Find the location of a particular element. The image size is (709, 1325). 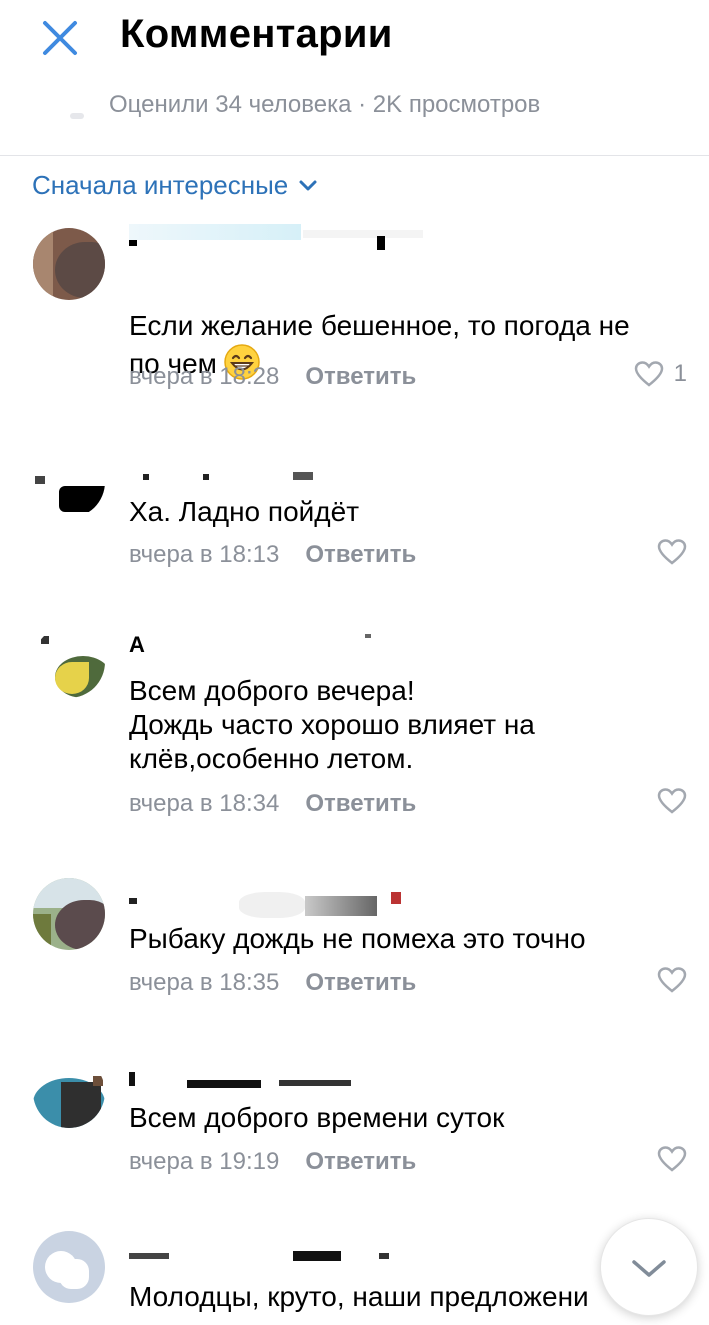

like-button: 1 is located at coordinates (660, 374).